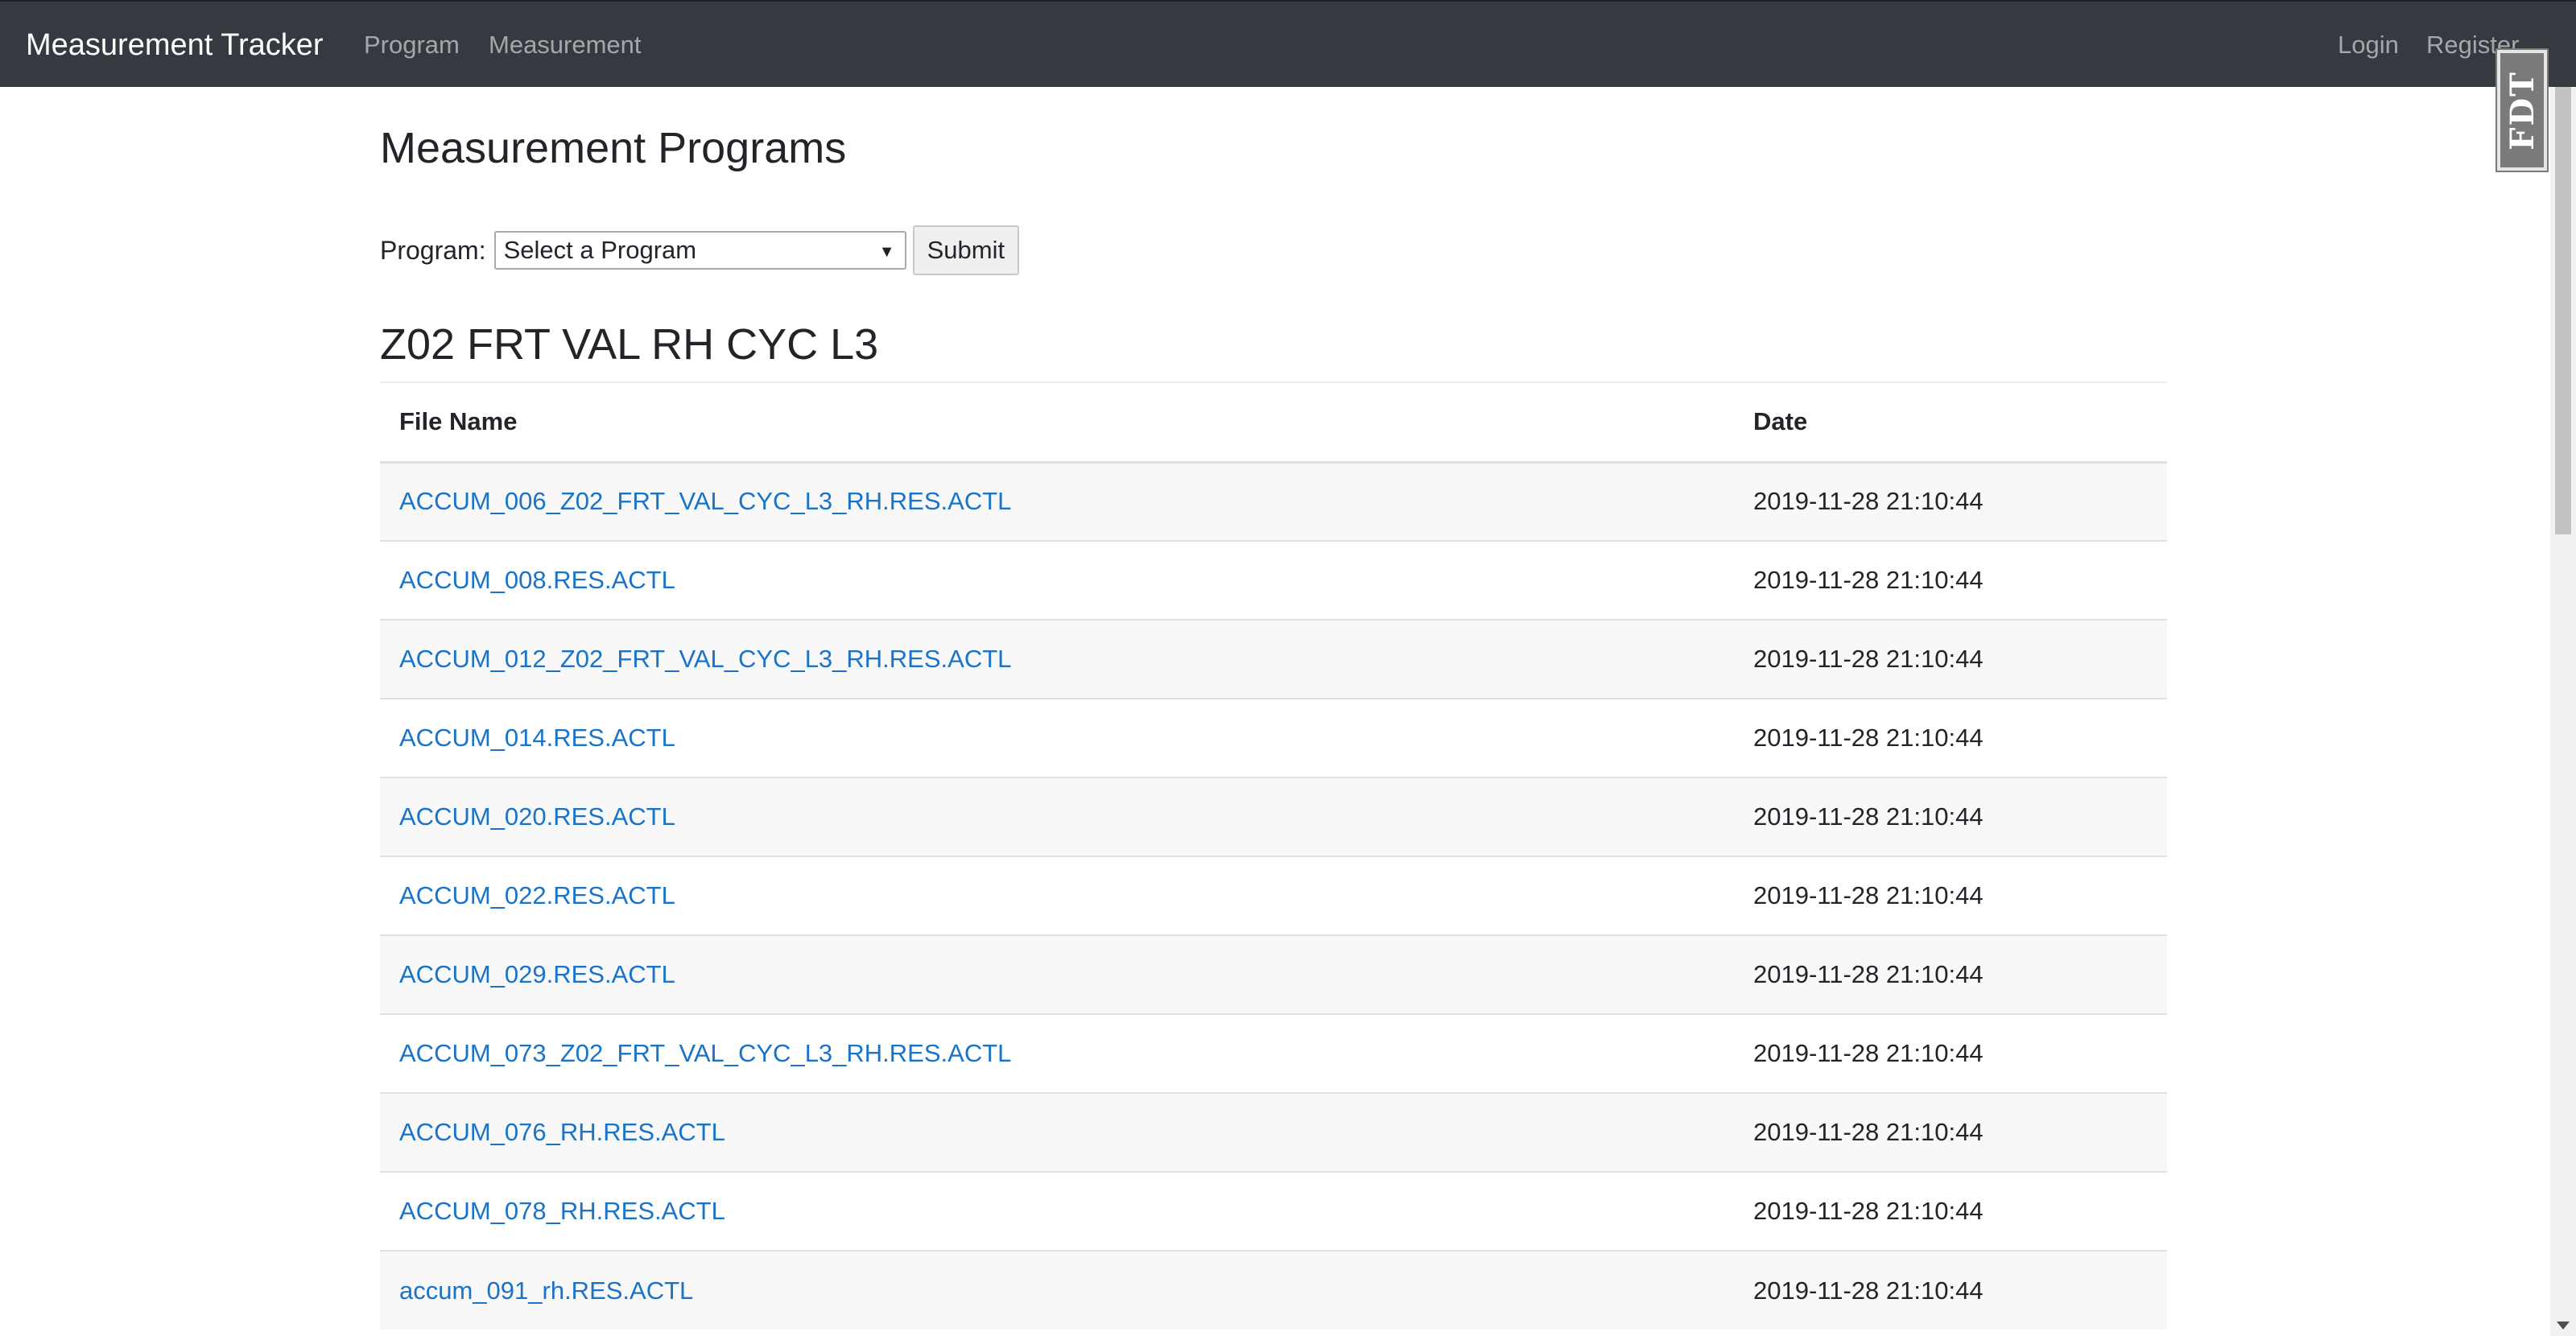  Describe the element at coordinates (562, 1211) in the screenshot. I see `file-link: ACCUM_078_RH.RES.ACTL` at that location.